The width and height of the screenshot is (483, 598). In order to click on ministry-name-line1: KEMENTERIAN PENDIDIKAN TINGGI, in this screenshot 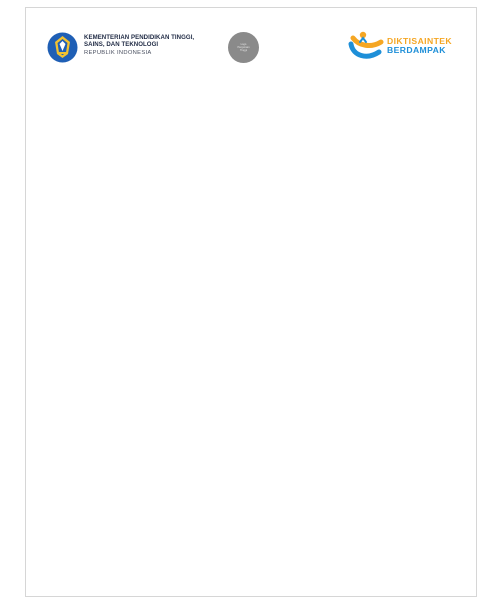, I will do `click(139, 37)`.